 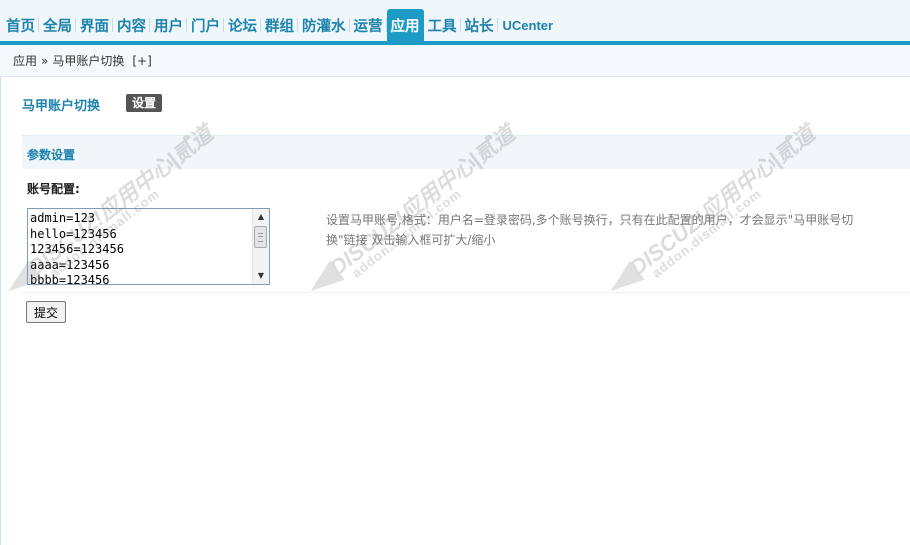 I want to click on tab-settings: 设置, so click(x=144, y=103).